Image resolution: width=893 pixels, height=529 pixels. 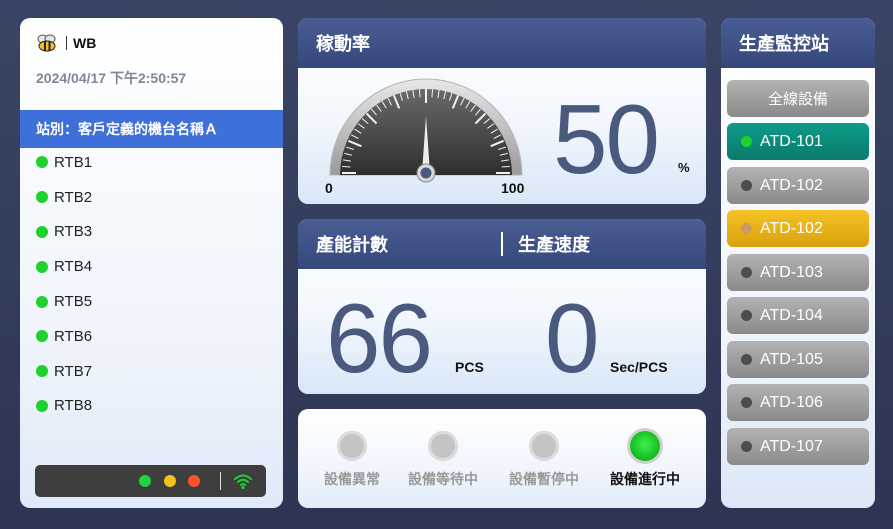 I want to click on station-label: ATD-105, so click(x=791, y=359).